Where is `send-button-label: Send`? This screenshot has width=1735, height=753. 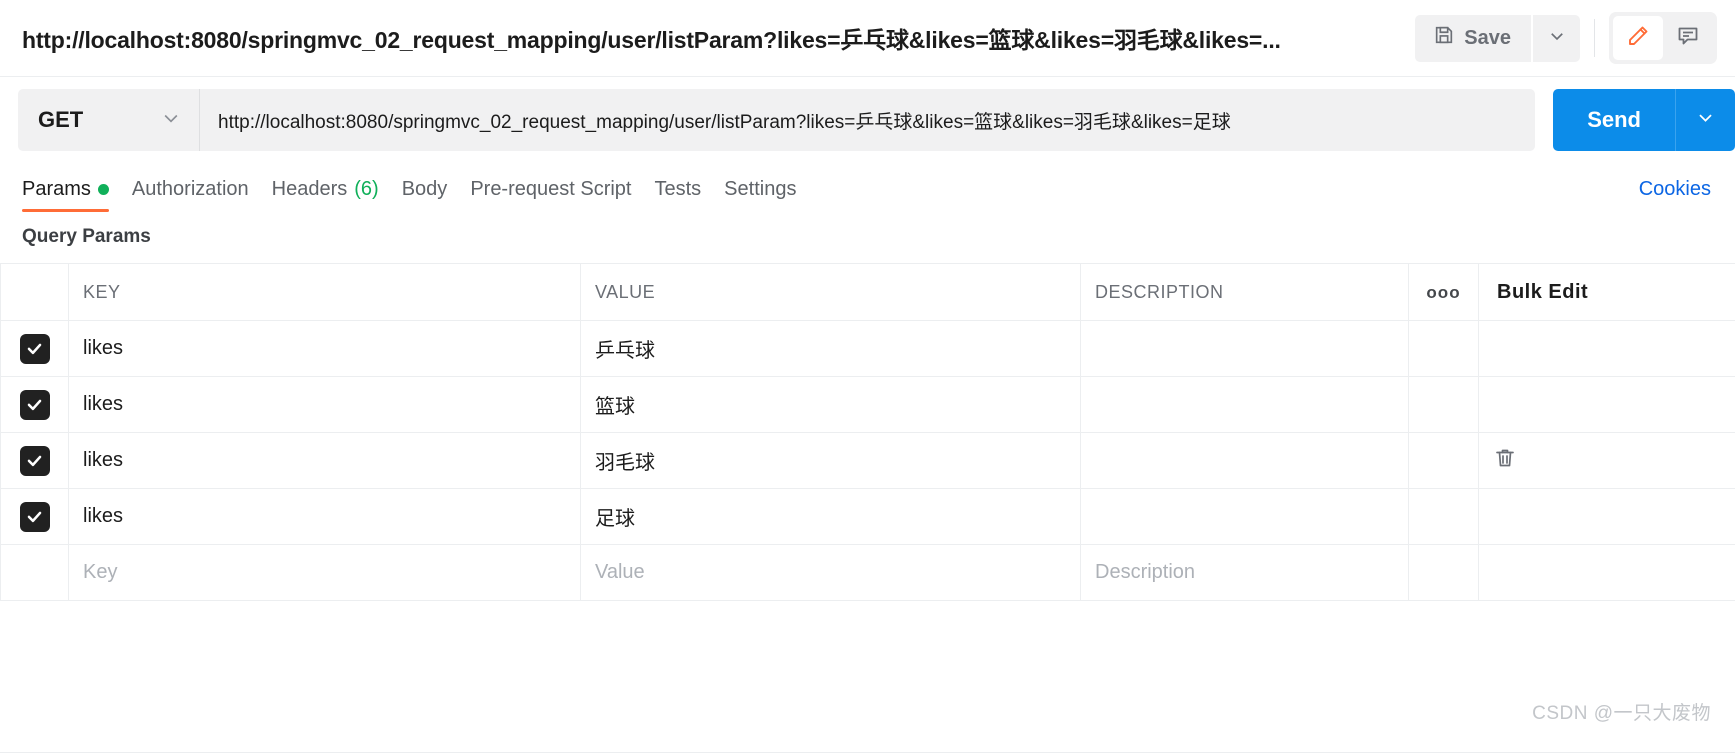 send-button-label: Send is located at coordinates (1614, 119).